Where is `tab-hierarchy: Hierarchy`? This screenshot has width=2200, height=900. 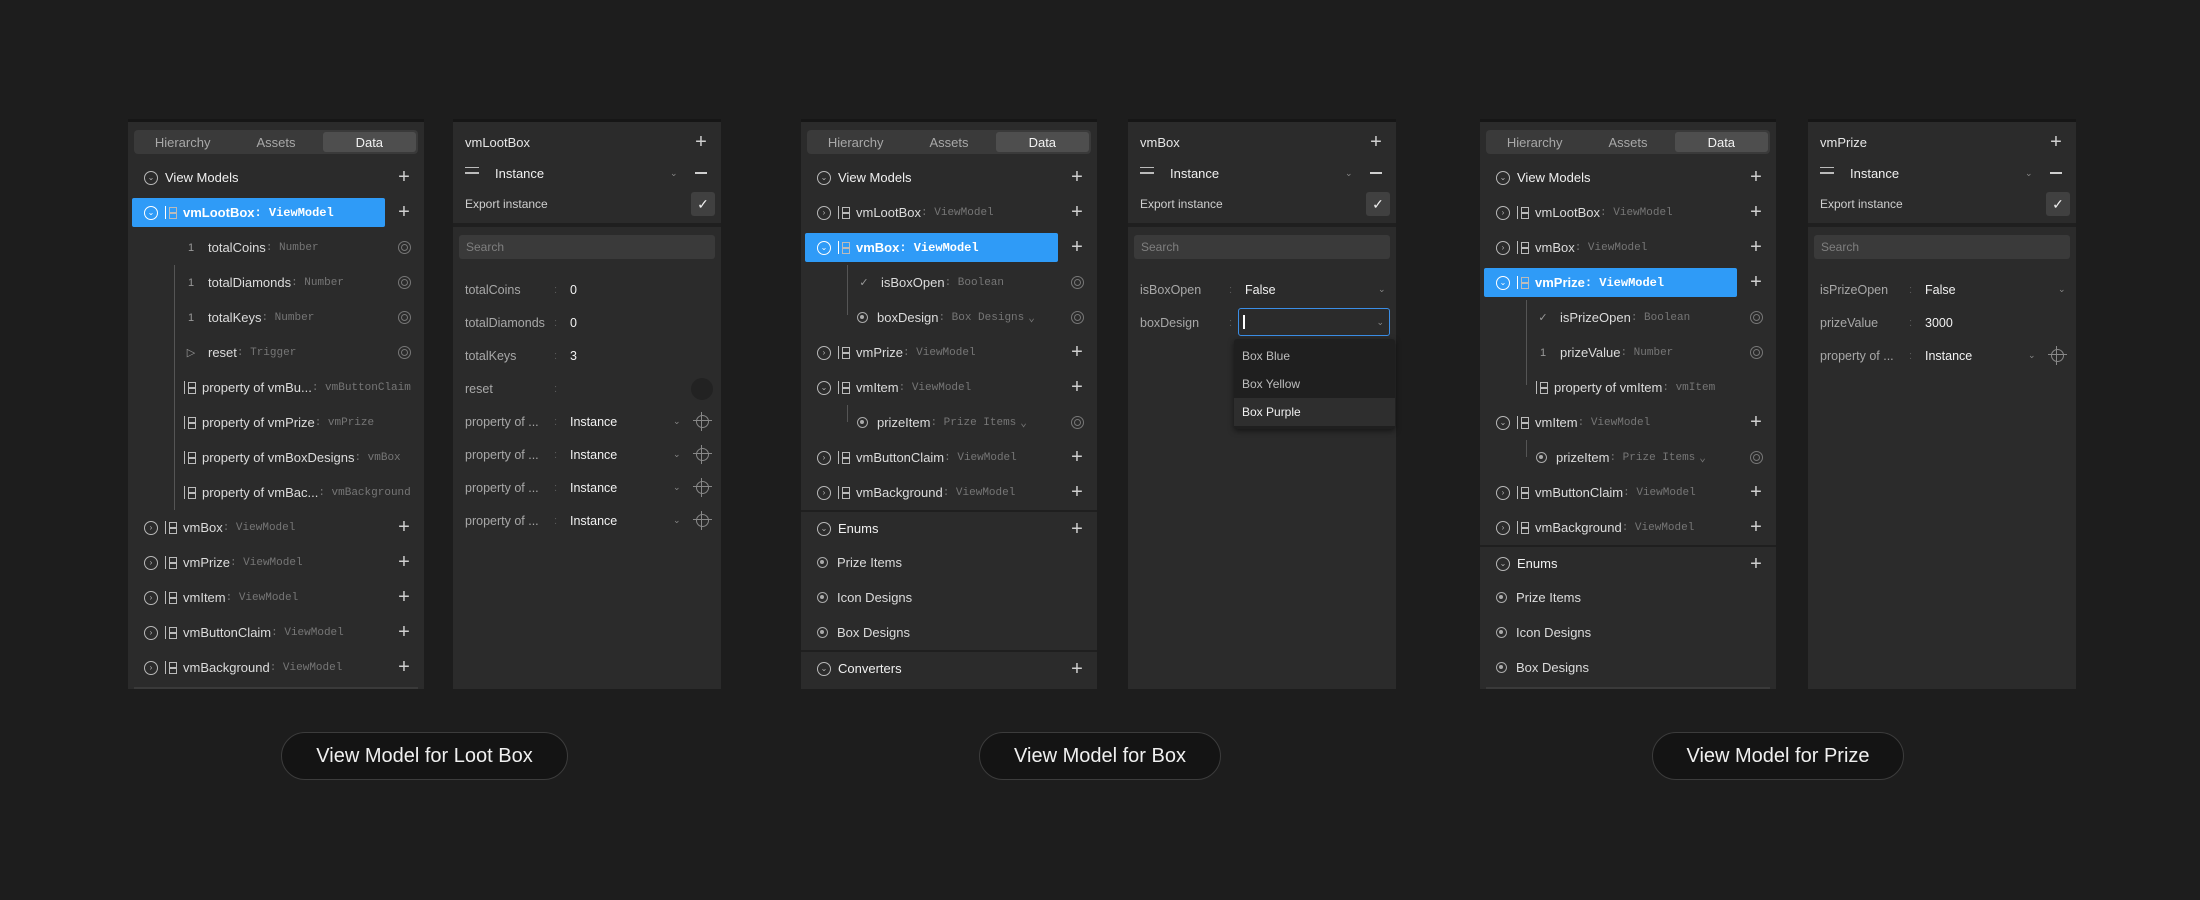
tab-hierarchy: Hierarchy is located at coordinates (855, 142).